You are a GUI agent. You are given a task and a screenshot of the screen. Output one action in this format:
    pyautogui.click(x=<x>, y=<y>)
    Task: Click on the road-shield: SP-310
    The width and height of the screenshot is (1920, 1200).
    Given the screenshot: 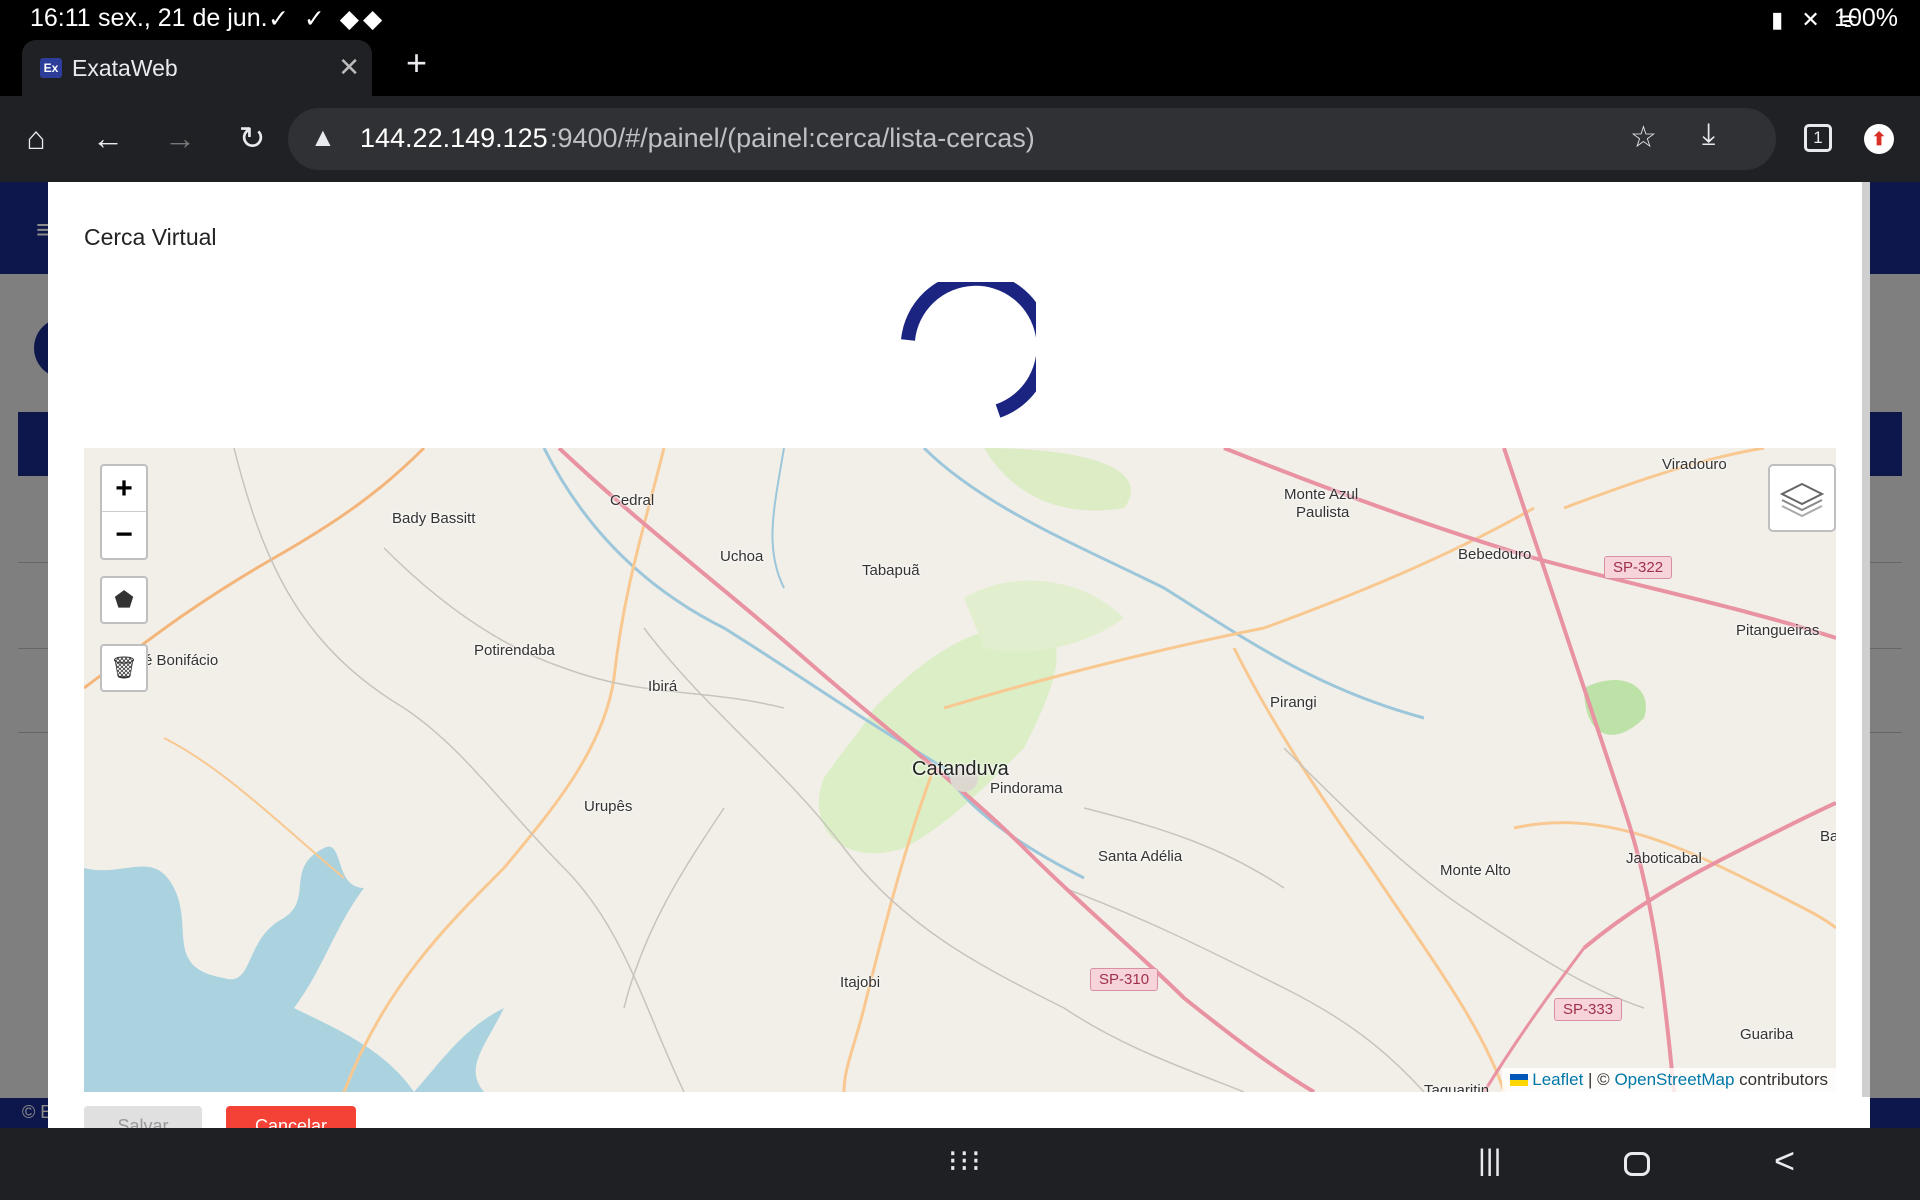 What is the action you would take?
    pyautogui.click(x=1124, y=979)
    